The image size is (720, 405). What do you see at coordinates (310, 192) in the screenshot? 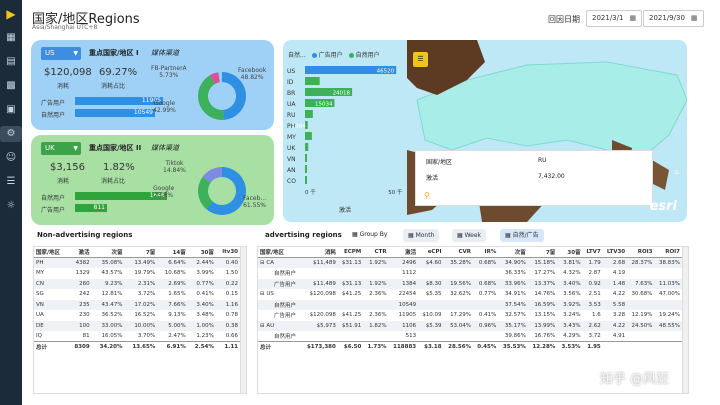
I see `x-tick-label: 0 千` at bounding box center [310, 192].